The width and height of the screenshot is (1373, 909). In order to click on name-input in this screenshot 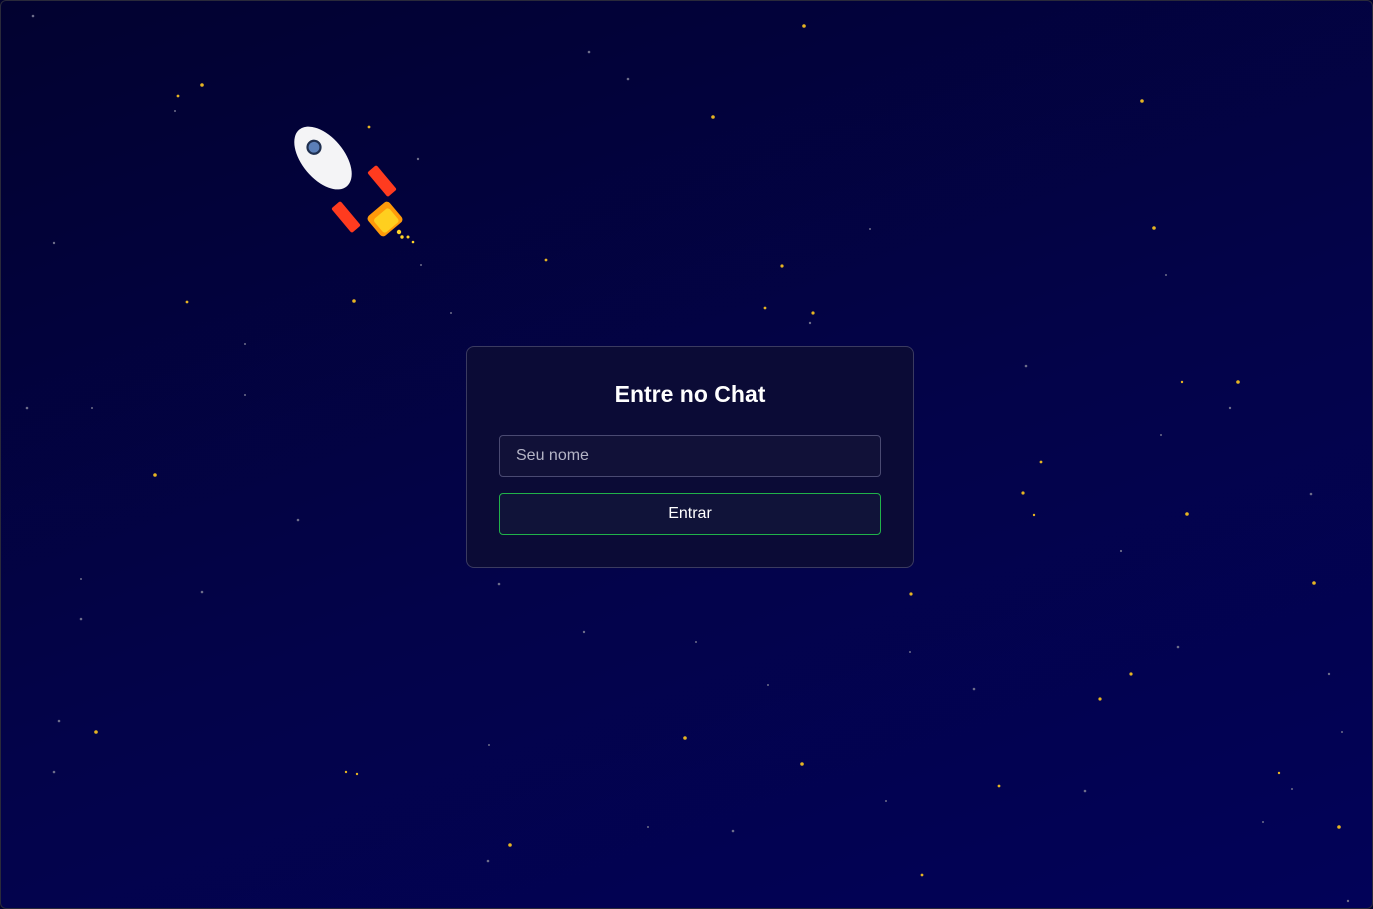, I will do `click(690, 456)`.